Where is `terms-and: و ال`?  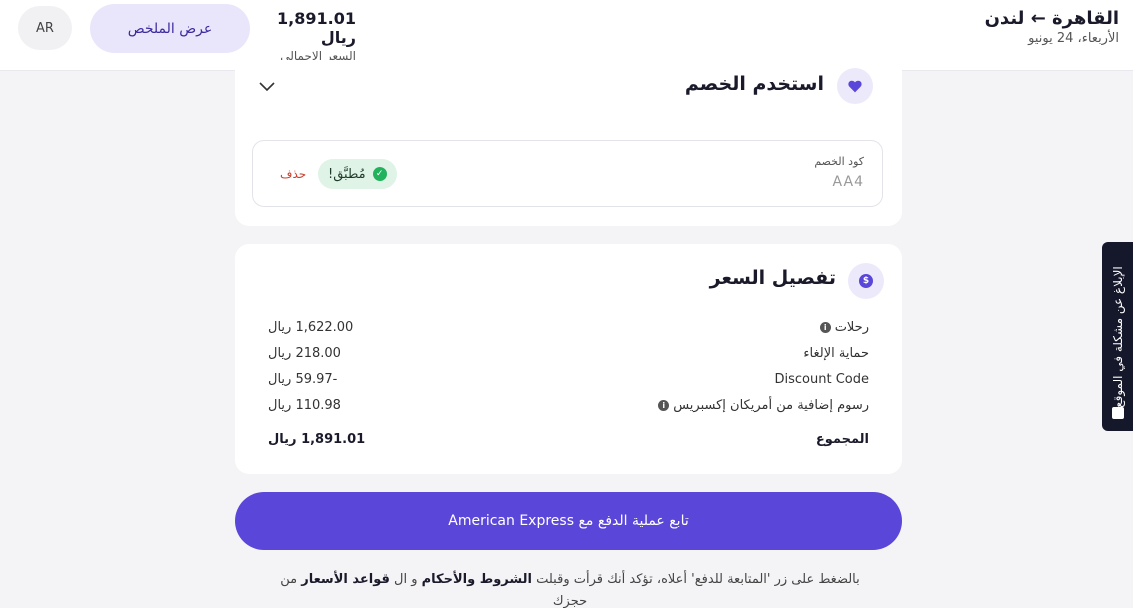 terms-and: و ال is located at coordinates (406, 579).